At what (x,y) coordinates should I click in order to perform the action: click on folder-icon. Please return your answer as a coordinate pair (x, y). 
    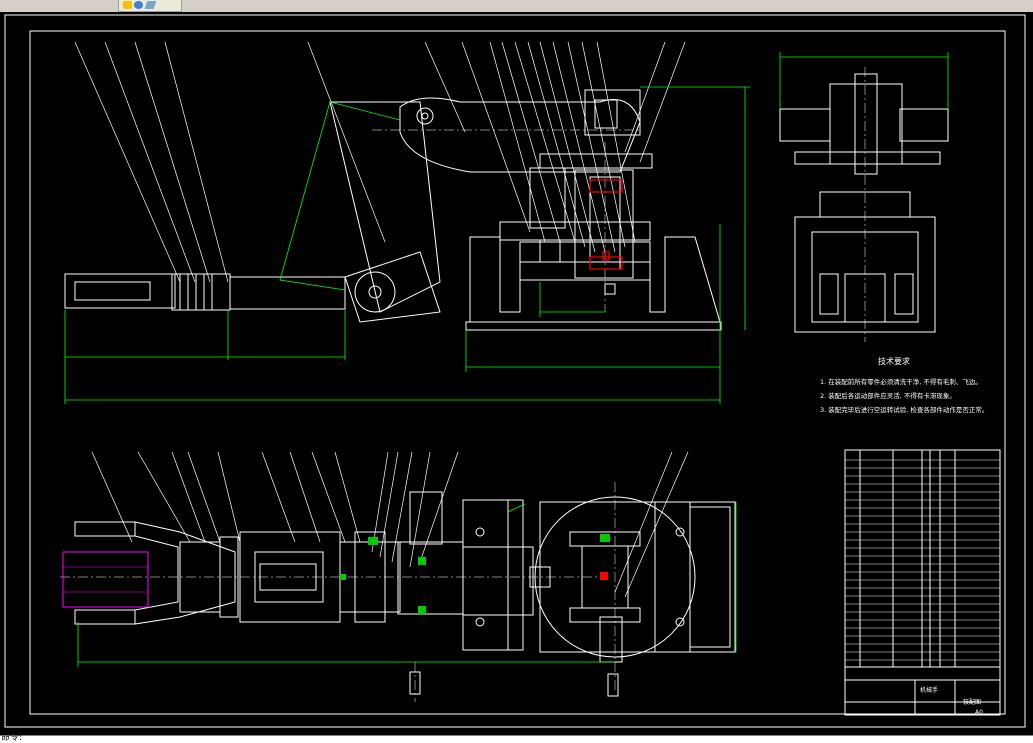
    Looking at the image, I should click on (127, 5).